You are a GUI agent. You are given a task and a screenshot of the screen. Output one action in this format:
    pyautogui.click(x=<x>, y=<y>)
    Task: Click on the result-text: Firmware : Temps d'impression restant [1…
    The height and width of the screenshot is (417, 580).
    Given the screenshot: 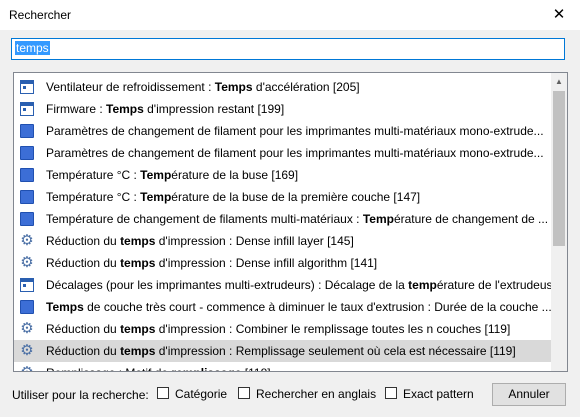 What is the action you would take?
    pyautogui.click(x=165, y=109)
    